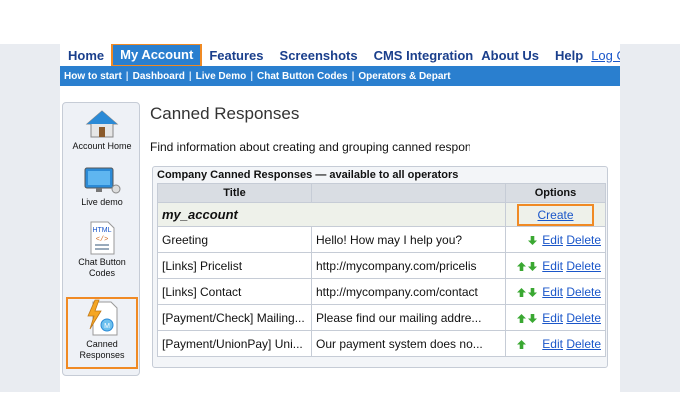  What do you see at coordinates (234, 291) in the screenshot?
I see `response-title: [Links] Contact` at bounding box center [234, 291].